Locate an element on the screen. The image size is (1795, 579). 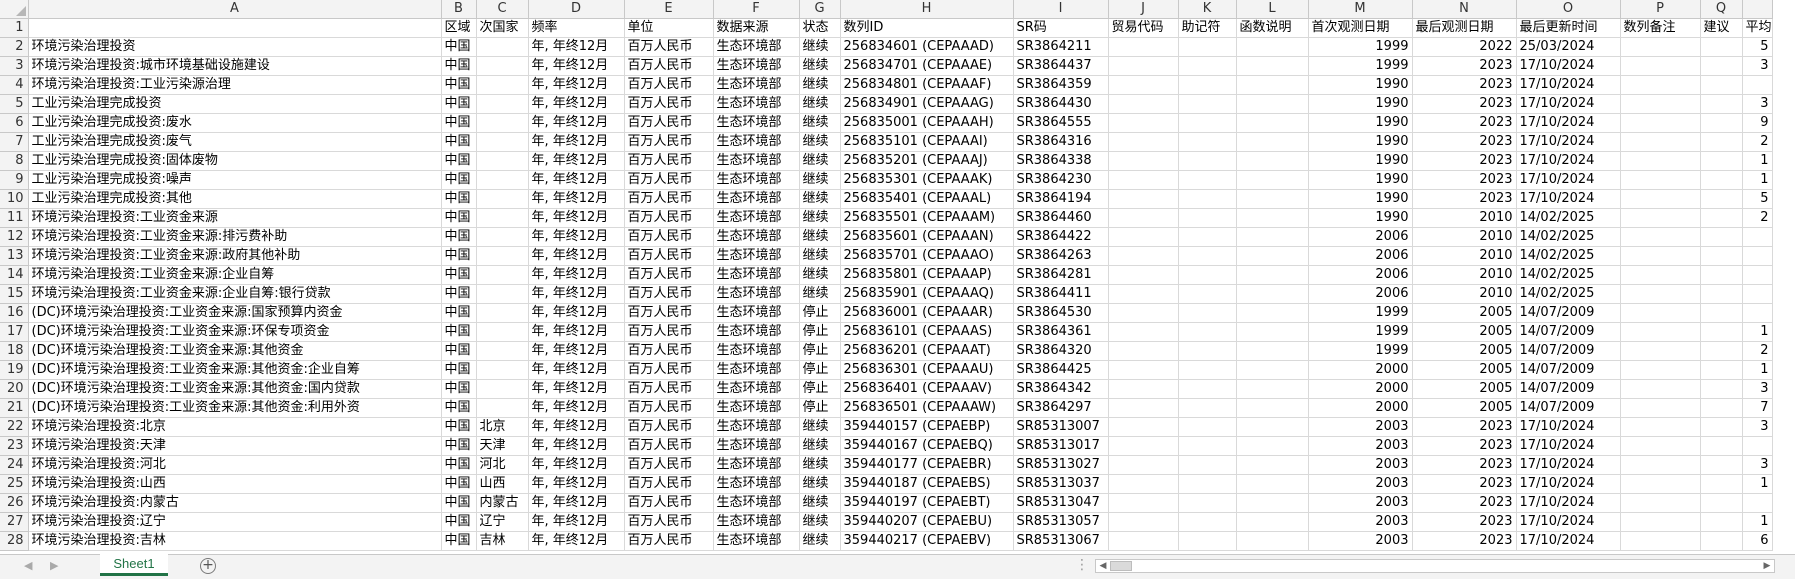
cell: 2003 is located at coordinates (1360, 484).